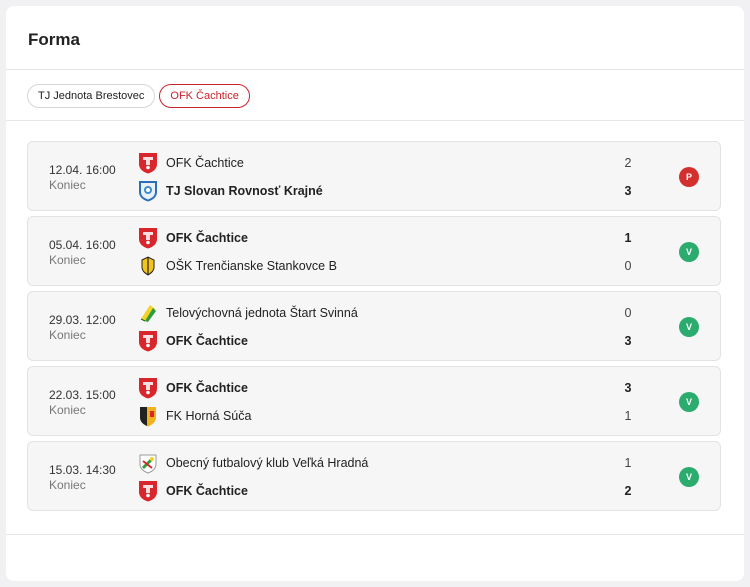 The width and height of the screenshot is (750, 587). I want to click on home-team: Telovýchovná jednota Štart Svinná, so click(248, 313).